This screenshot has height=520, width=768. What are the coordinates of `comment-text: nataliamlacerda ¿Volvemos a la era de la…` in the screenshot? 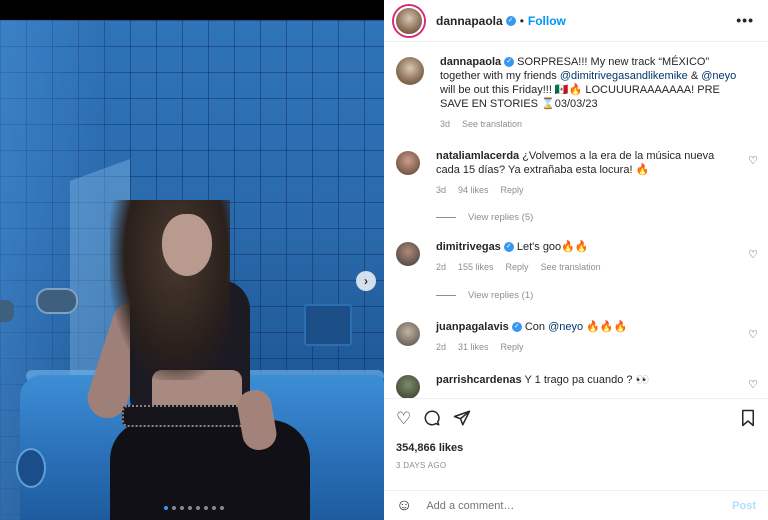 It's located at (586, 163).